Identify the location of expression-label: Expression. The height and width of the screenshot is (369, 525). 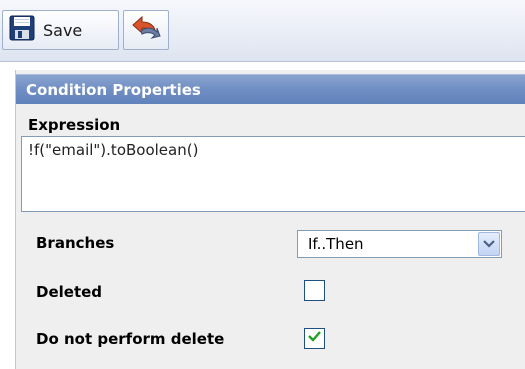
(74, 125).